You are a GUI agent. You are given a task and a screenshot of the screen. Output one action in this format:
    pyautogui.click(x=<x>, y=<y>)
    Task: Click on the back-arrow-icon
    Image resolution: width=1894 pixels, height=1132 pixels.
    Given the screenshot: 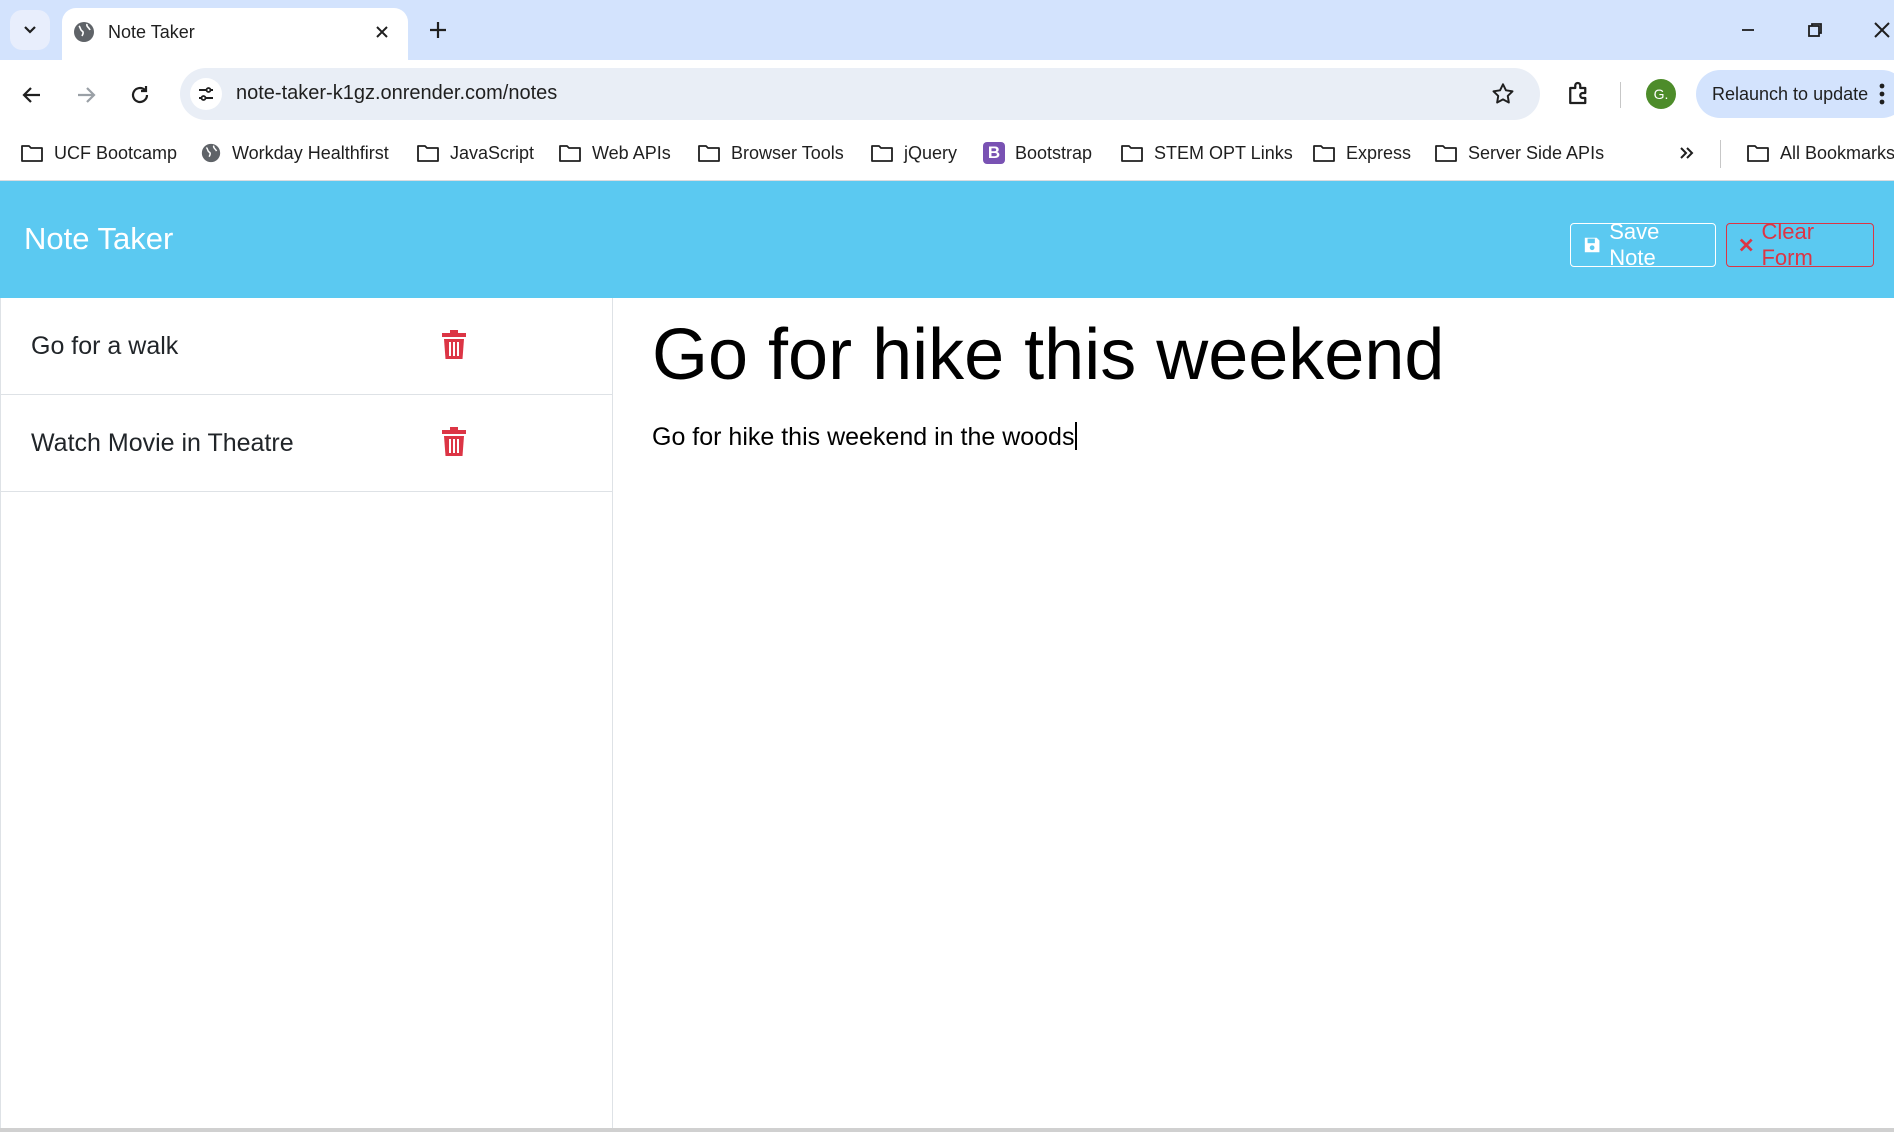 What is the action you would take?
    pyautogui.click(x=31, y=95)
    